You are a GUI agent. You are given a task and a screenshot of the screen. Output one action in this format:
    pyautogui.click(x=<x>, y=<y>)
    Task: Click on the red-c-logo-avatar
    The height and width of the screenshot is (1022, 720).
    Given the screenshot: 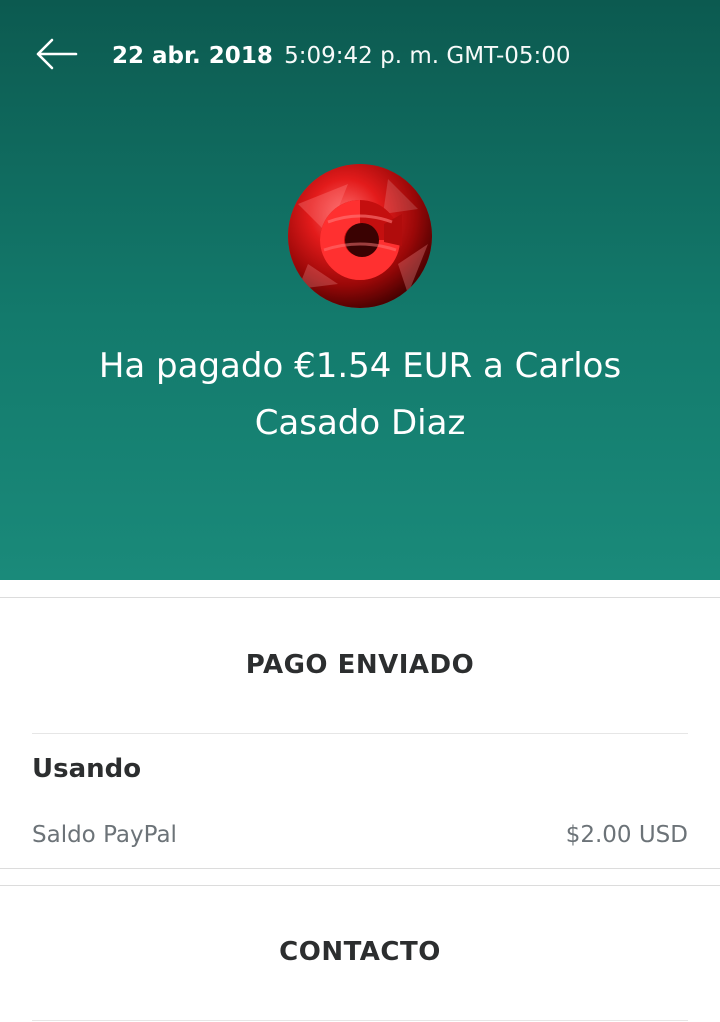 What is the action you would take?
    pyautogui.click(x=360, y=236)
    